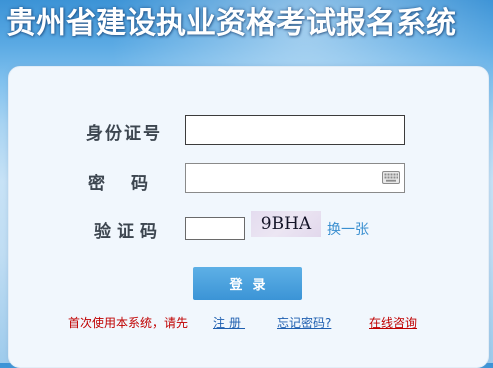  Describe the element at coordinates (247, 283) in the screenshot. I see `login-button: 登录` at that location.